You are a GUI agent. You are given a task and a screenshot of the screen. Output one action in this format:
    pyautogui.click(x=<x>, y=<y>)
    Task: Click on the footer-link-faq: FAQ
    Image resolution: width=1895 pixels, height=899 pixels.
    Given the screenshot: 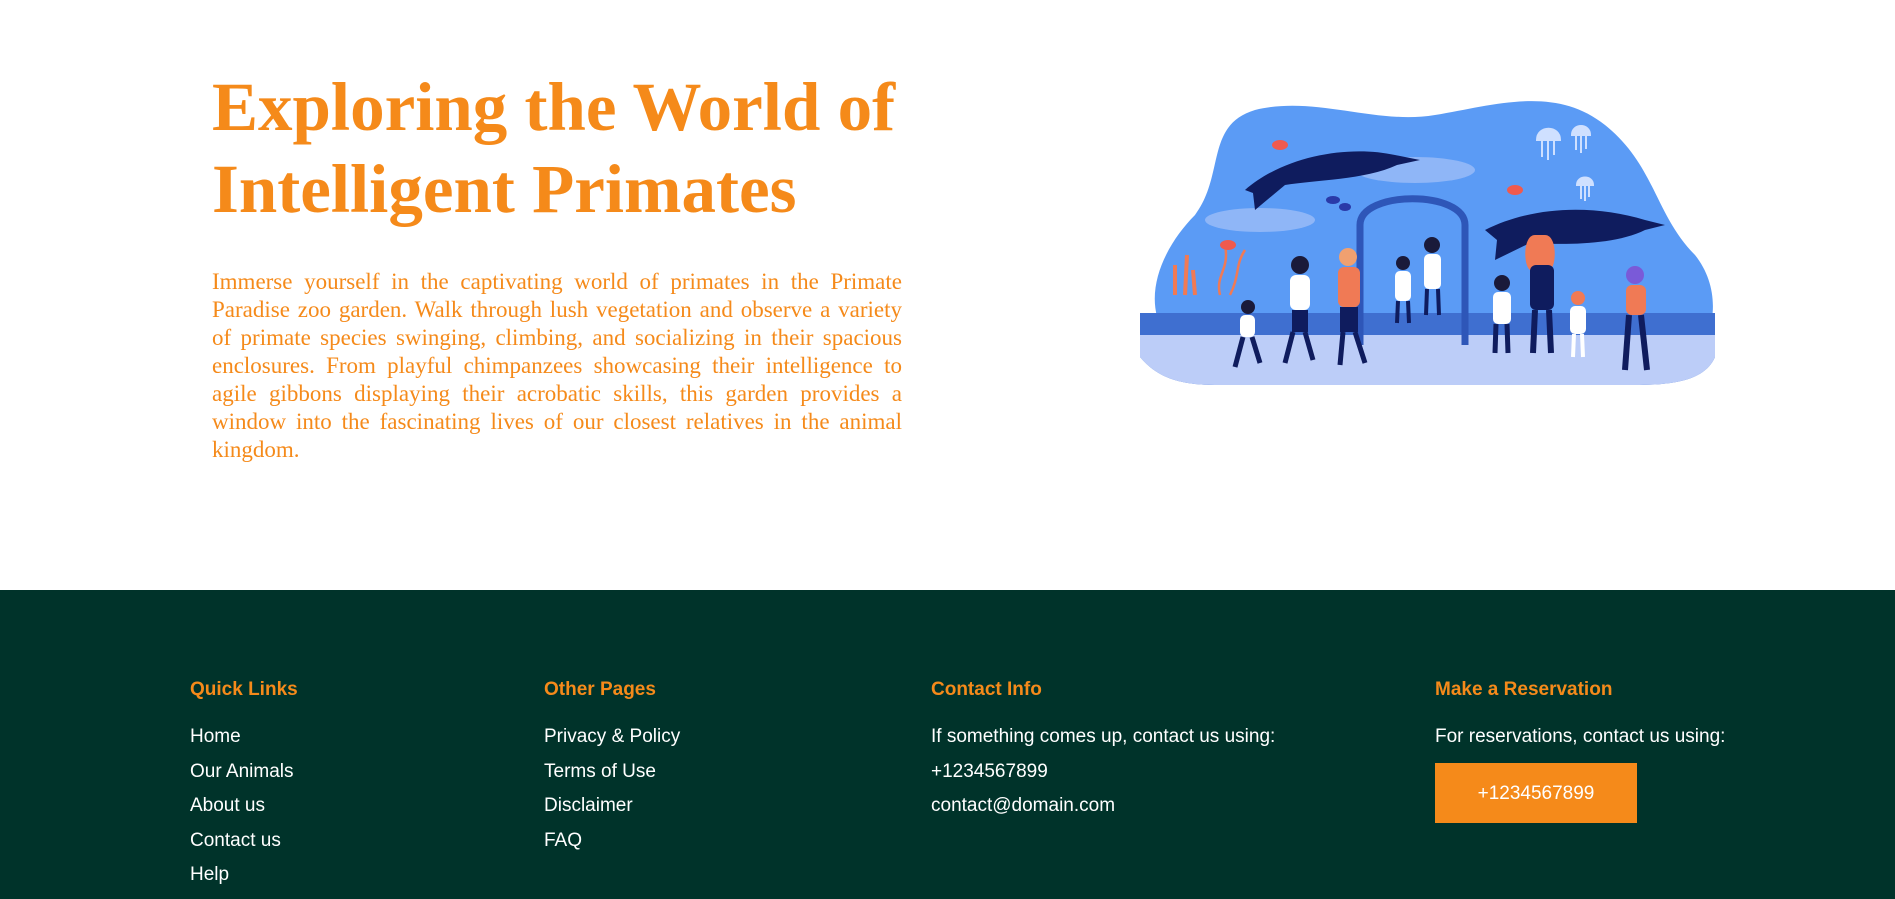 What is the action you would take?
    pyautogui.click(x=612, y=841)
    